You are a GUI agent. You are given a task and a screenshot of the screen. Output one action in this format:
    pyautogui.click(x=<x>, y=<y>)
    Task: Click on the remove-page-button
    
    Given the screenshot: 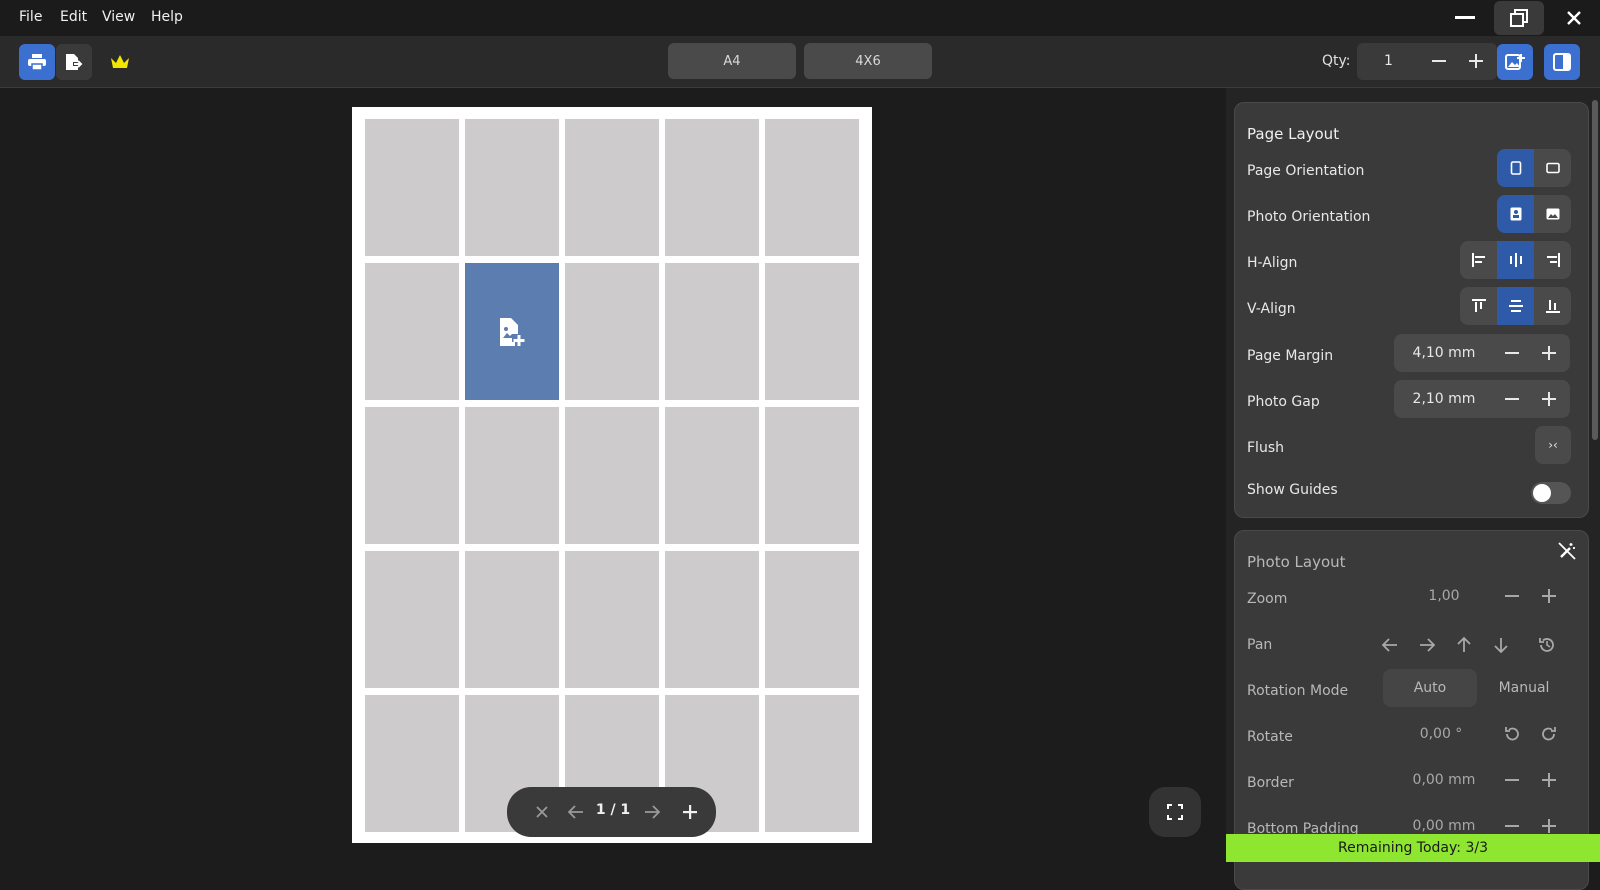 What is the action you would take?
    pyautogui.click(x=542, y=812)
    